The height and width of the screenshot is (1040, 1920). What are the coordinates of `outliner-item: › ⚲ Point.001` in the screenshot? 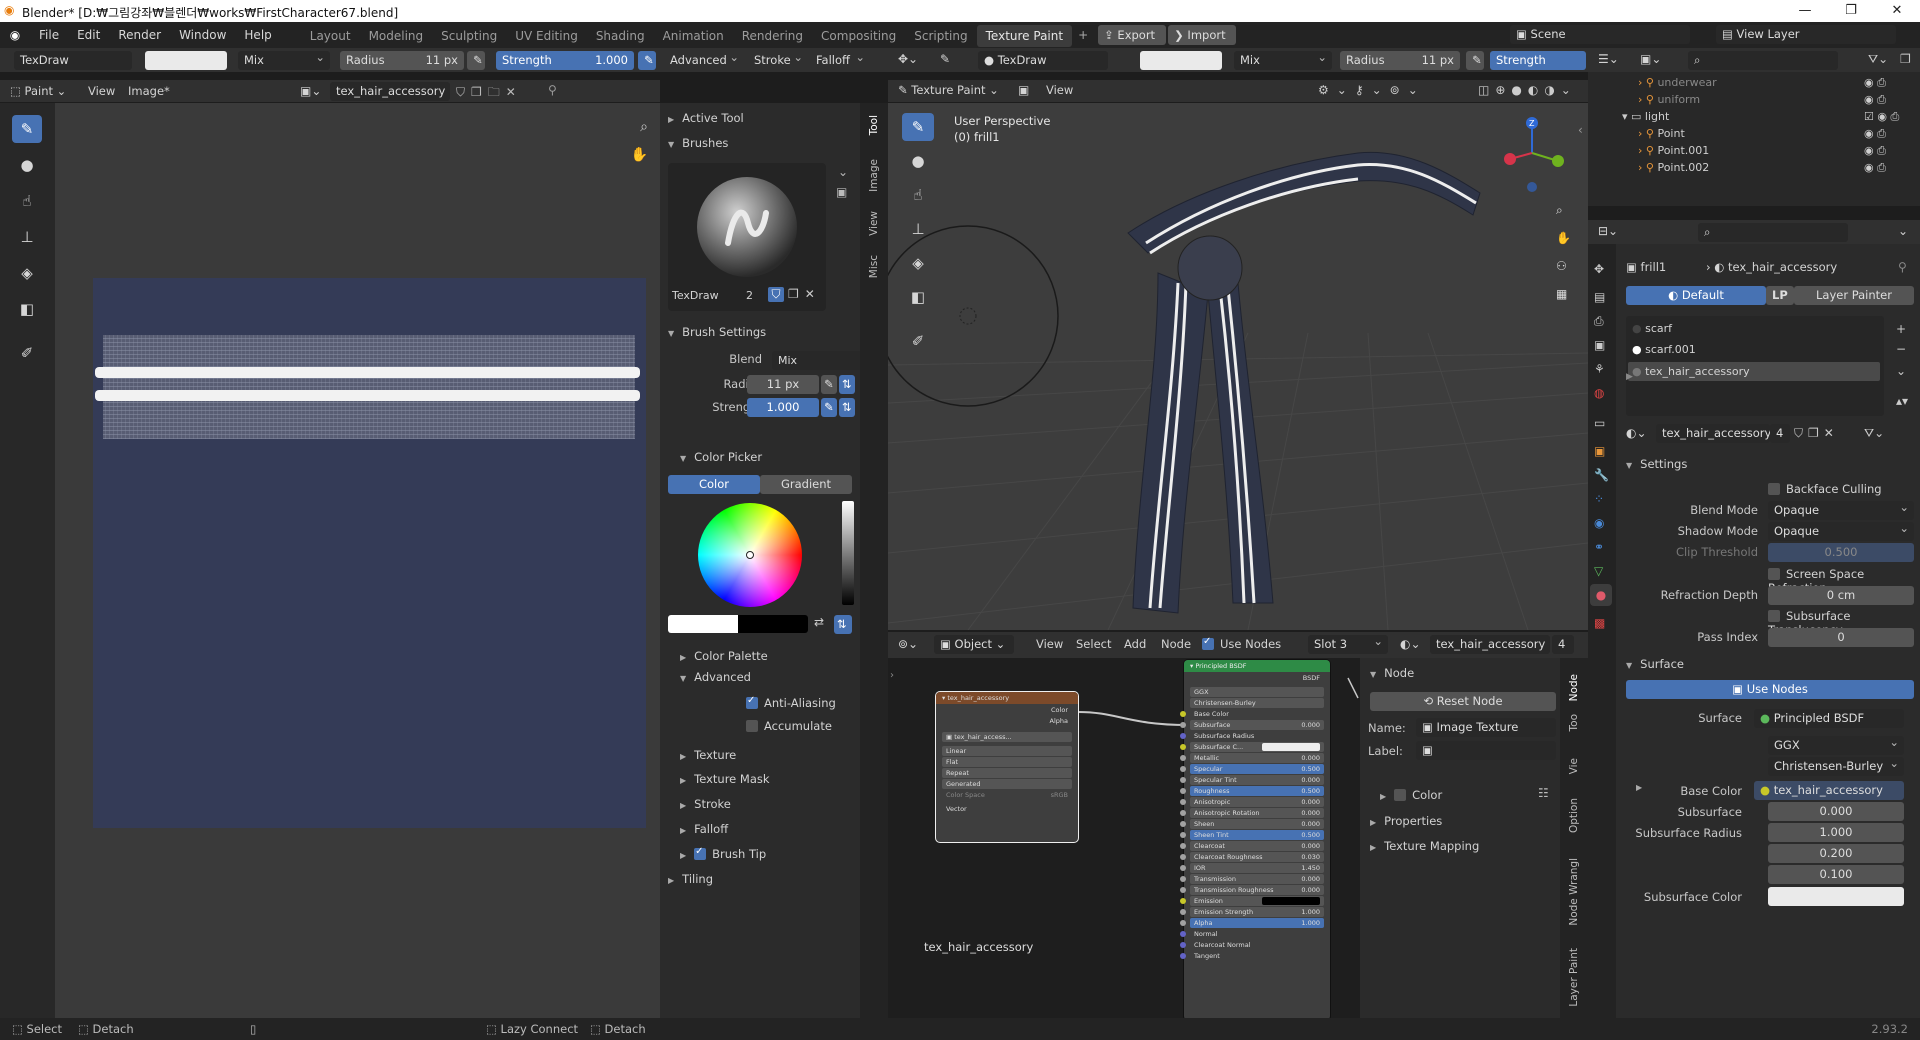 It's located at (1673, 150).